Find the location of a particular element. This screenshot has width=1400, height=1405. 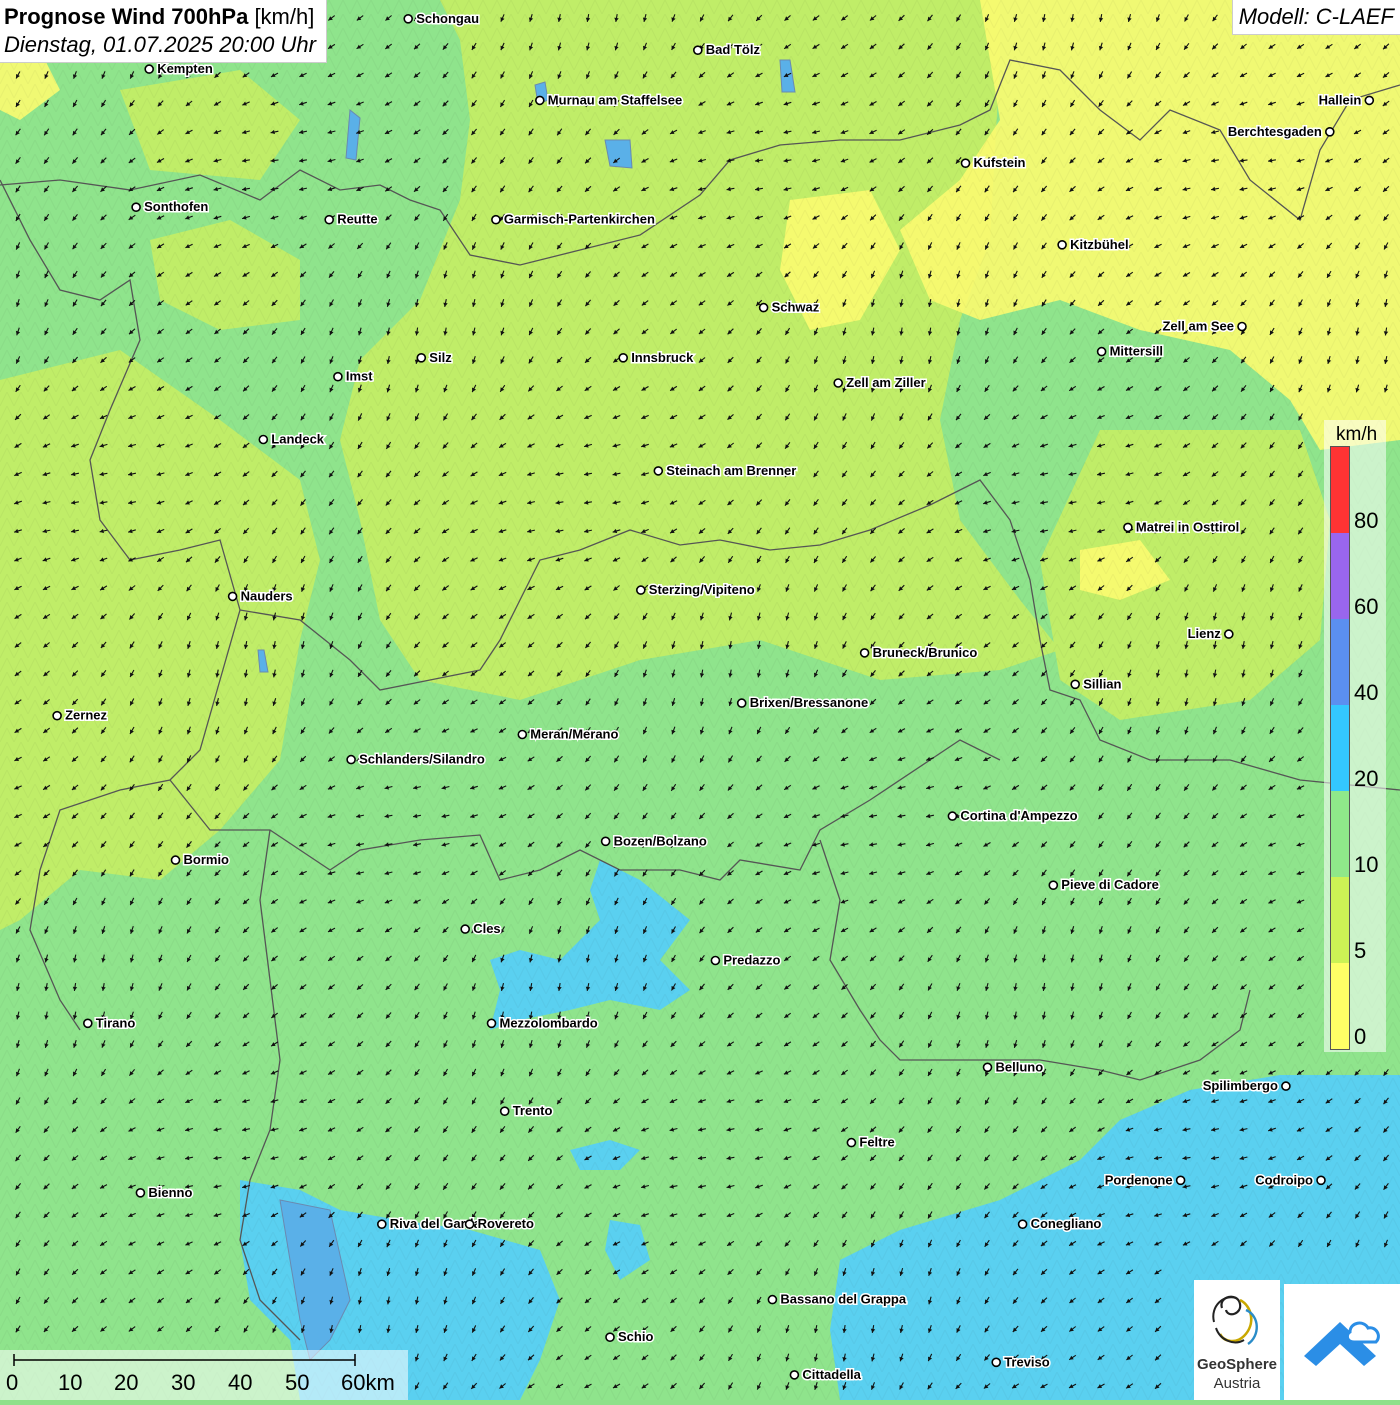

city-schlanders-silandro: Schlanders/Silandro is located at coordinates (416, 759).